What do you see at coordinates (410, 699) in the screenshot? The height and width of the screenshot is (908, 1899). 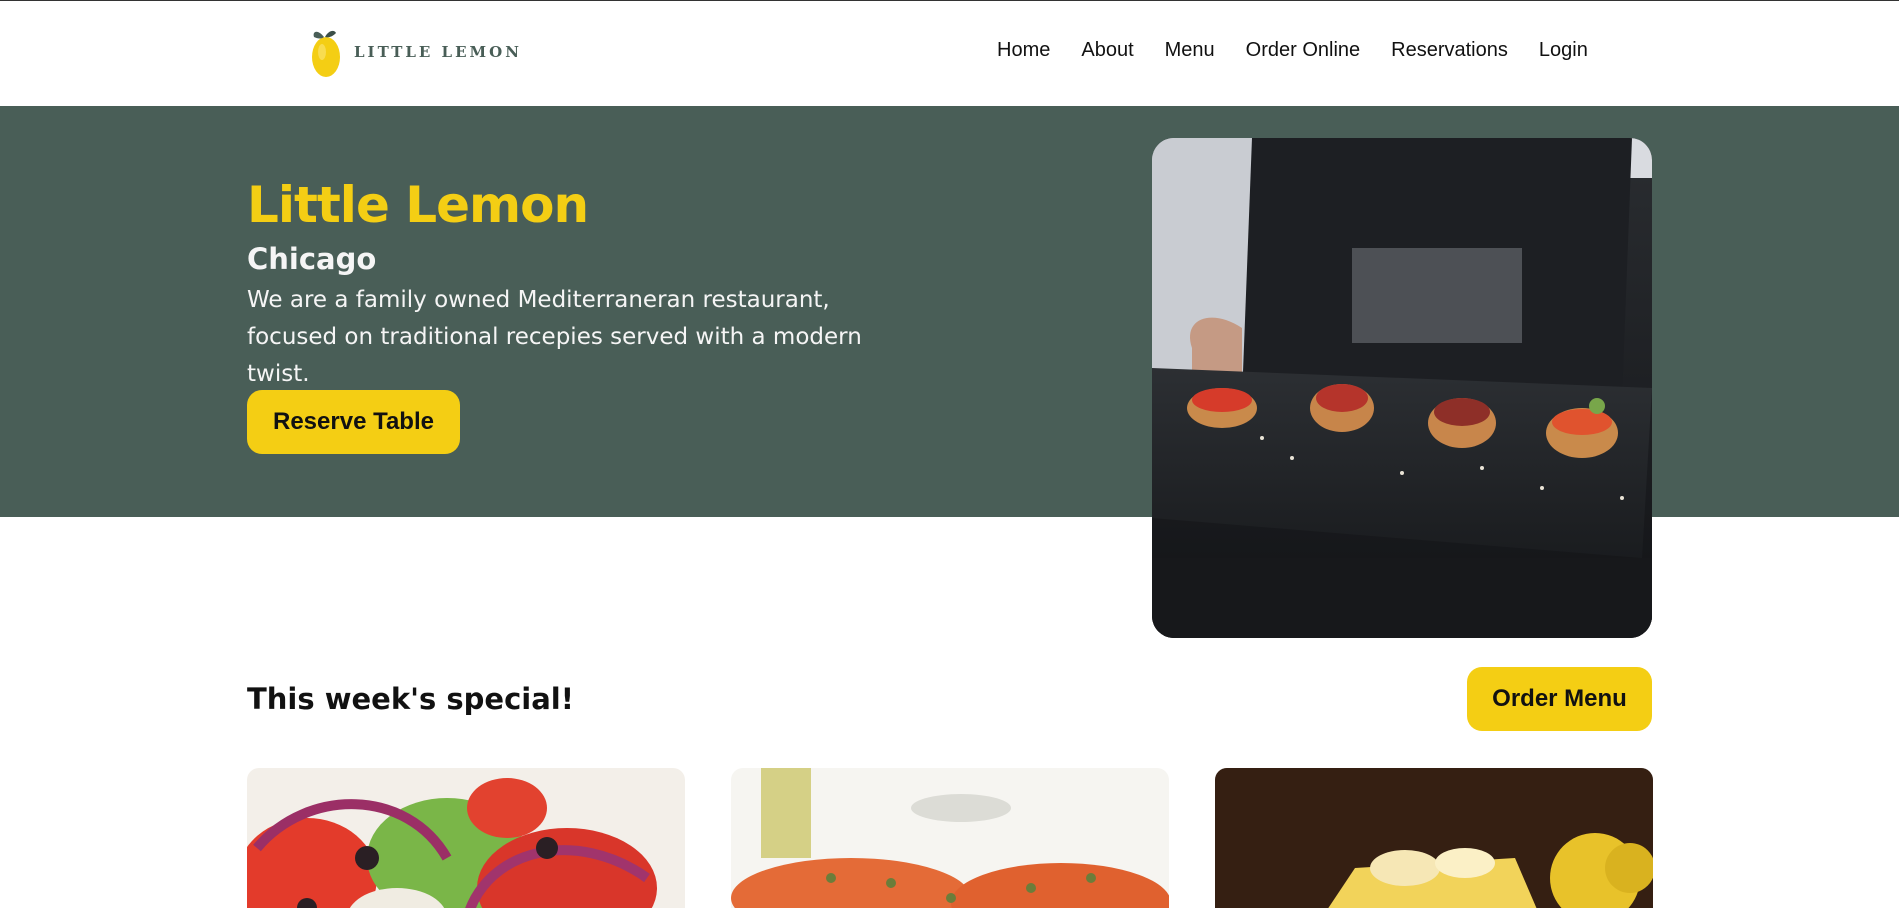 I see `specials-title: This week's special!` at bounding box center [410, 699].